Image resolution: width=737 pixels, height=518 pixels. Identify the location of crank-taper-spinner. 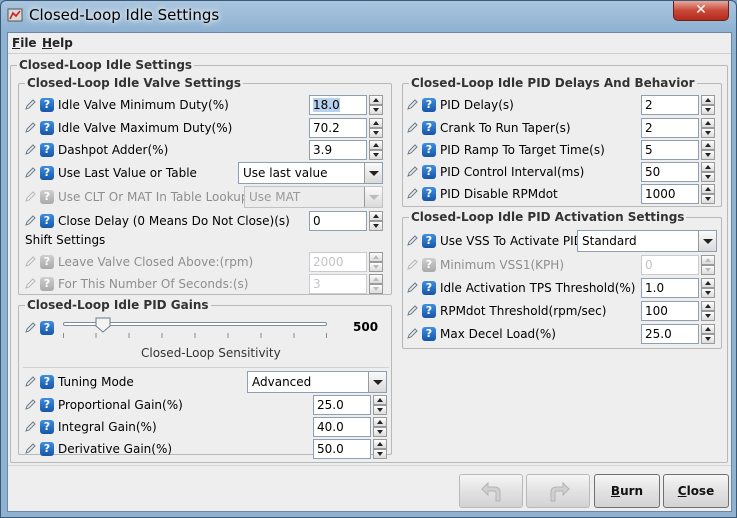
(708, 128).